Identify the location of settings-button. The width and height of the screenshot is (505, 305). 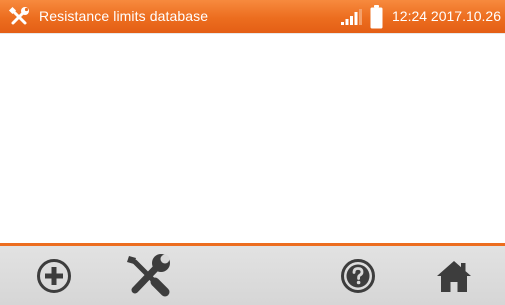
(149, 276).